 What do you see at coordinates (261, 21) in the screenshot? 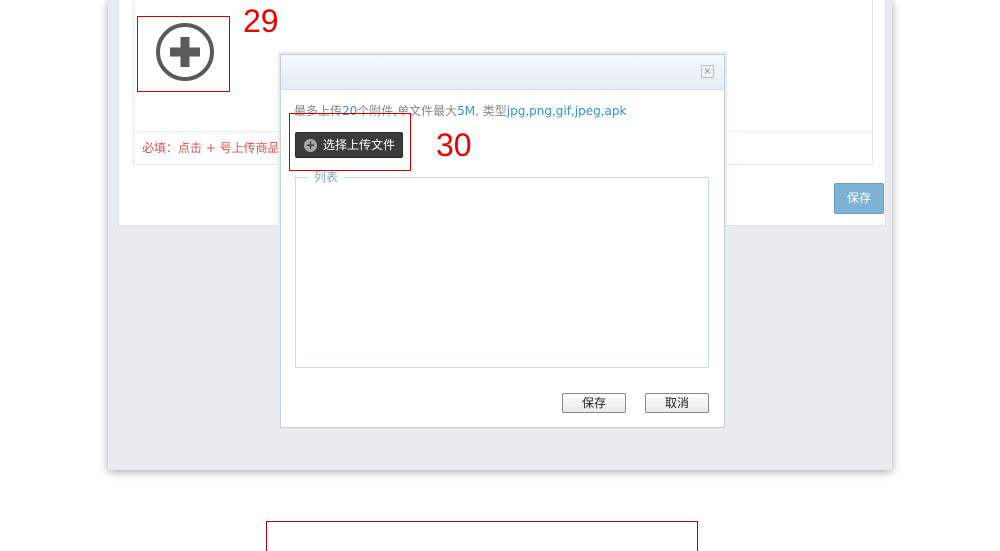
I see `callout-number-add: 29` at bounding box center [261, 21].